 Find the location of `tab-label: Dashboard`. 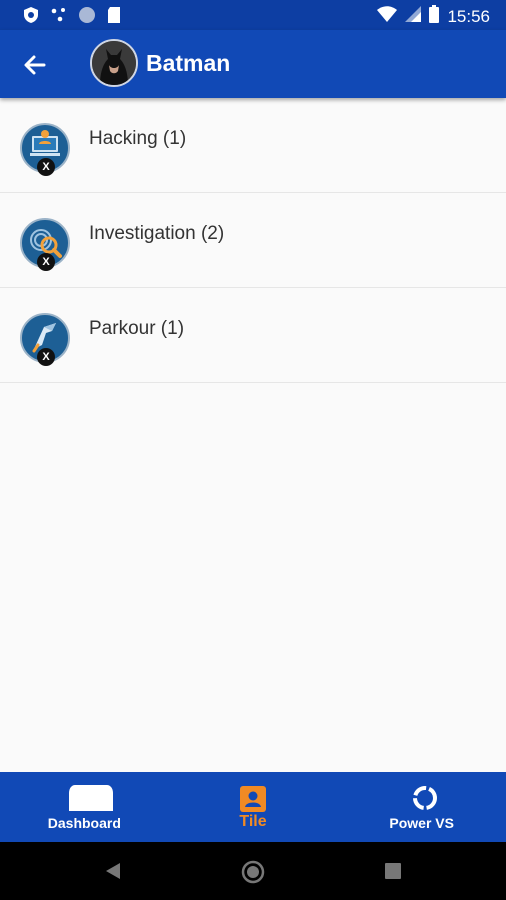

tab-label: Dashboard is located at coordinates (84, 823).